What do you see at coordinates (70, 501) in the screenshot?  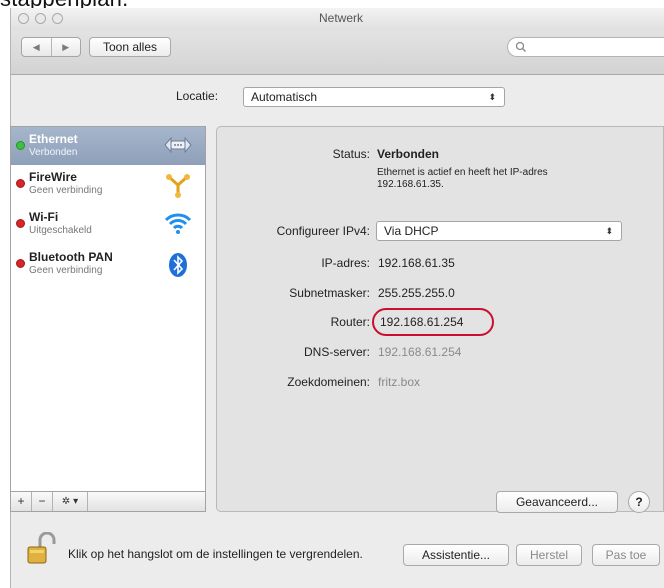 I see `gear-menu-button: ✲ ▾` at bounding box center [70, 501].